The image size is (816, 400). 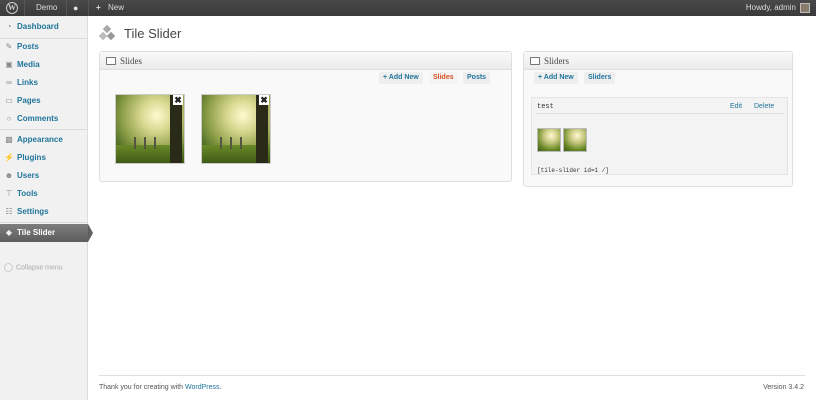 What do you see at coordinates (660, 113) in the screenshot?
I see `slider-divider` at bounding box center [660, 113].